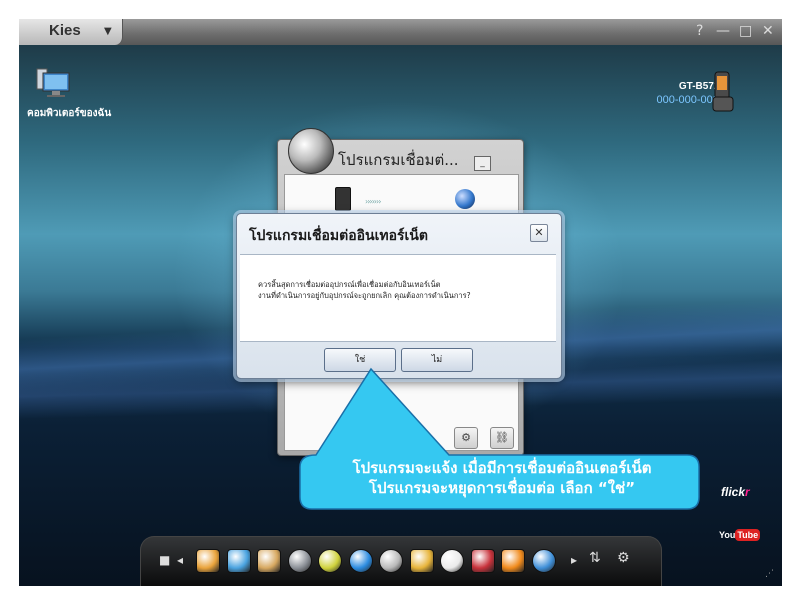 The image size is (803, 605). I want to click on connection-arrows: ›››››››, so click(373, 201).